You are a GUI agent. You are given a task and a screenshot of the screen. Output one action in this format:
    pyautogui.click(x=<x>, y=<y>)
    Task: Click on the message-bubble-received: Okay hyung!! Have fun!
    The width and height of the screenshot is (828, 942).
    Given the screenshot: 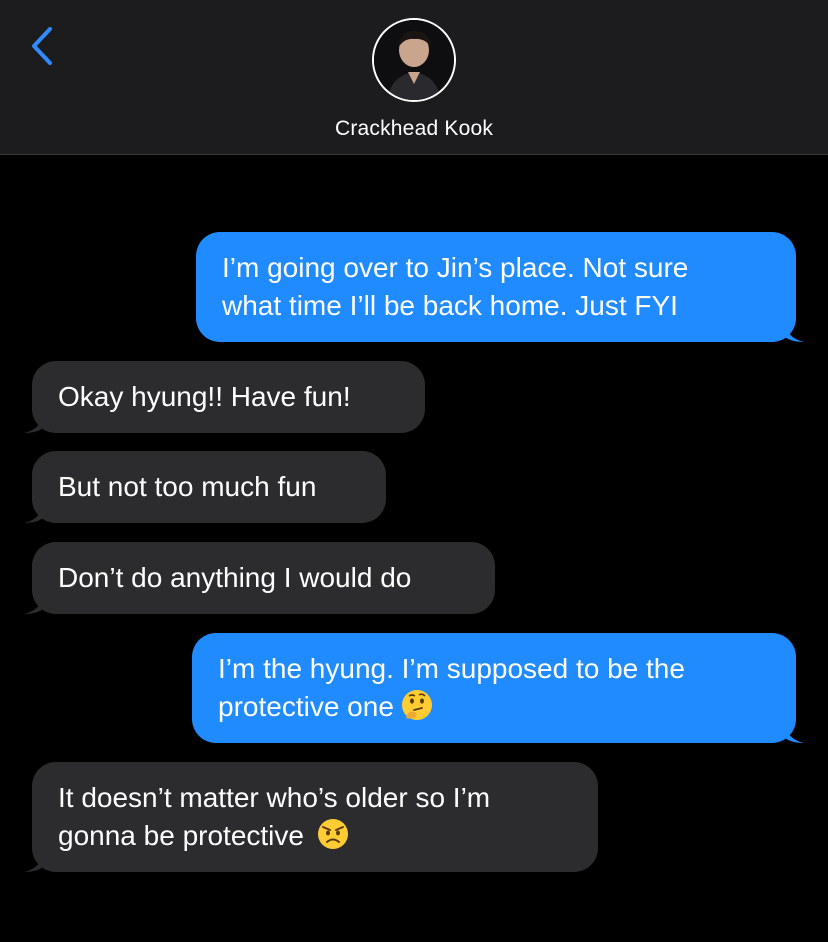 What is the action you would take?
    pyautogui.click(x=224, y=397)
    